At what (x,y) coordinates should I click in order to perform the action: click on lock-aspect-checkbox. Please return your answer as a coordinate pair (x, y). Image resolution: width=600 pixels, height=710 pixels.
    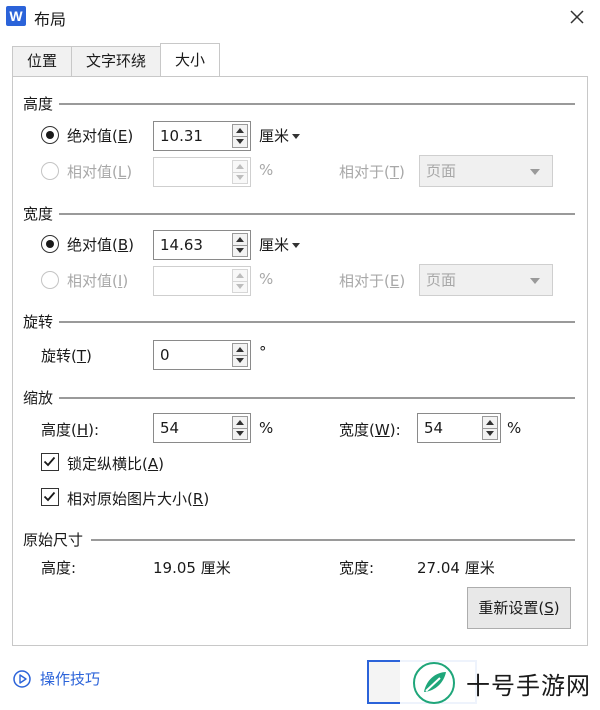
    Looking at the image, I should click on (50, 462).